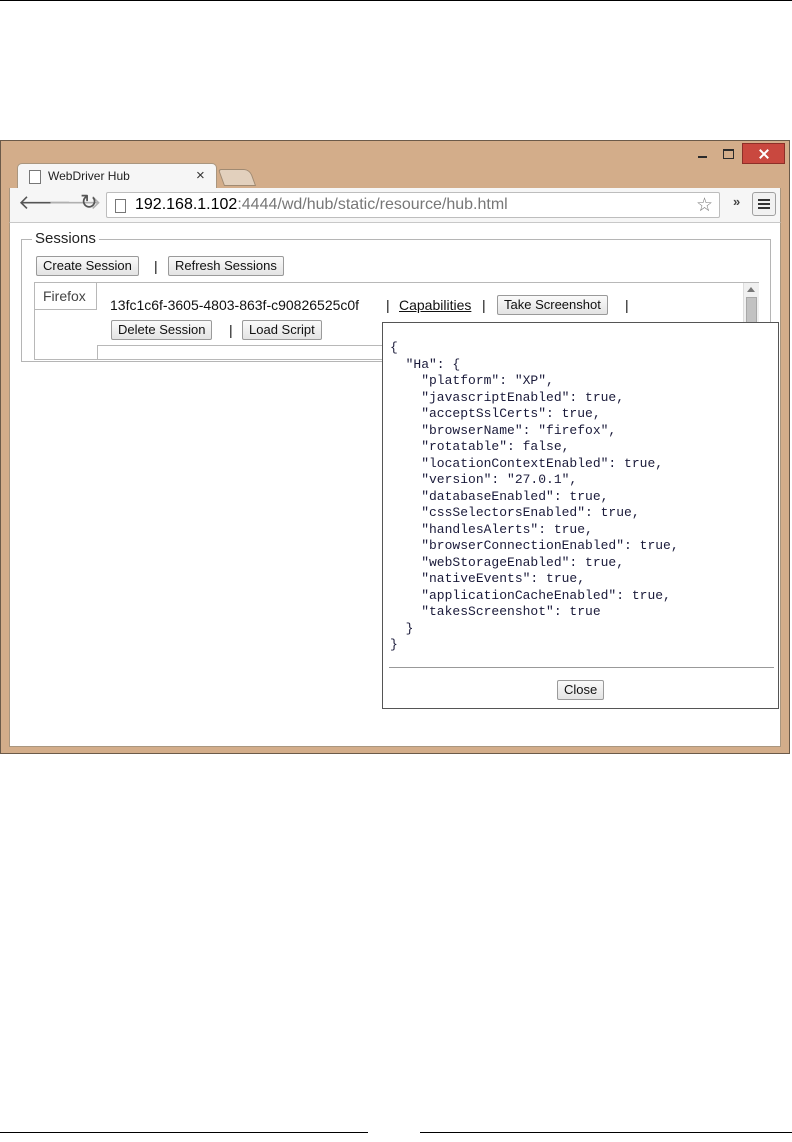 The width and height of the screenshot is (792, 1142). I want to click on close-button: Close, so click(581, 690).